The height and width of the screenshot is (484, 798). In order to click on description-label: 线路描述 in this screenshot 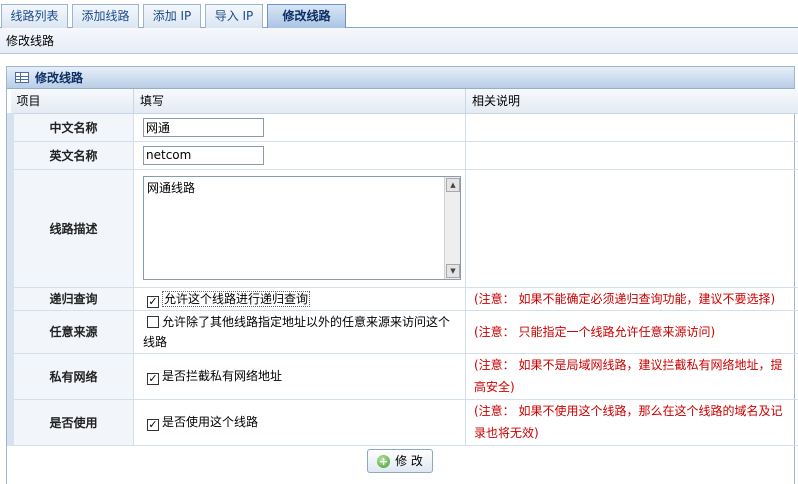, I will do `click(70, 228)`.